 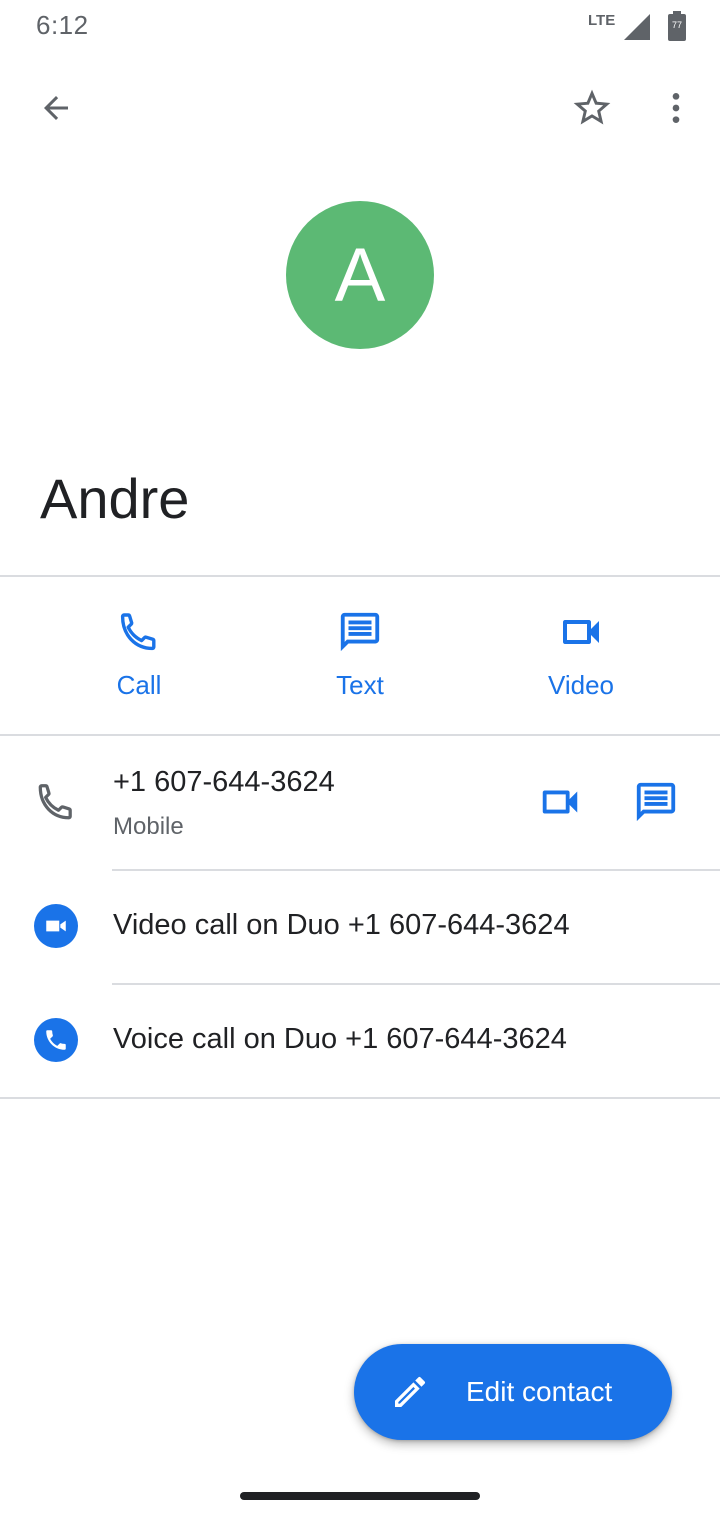 What do you see at coordinates (62, 25) in the screenshot?
I see `status-time: 6:12` at bounding box center [62, 25].